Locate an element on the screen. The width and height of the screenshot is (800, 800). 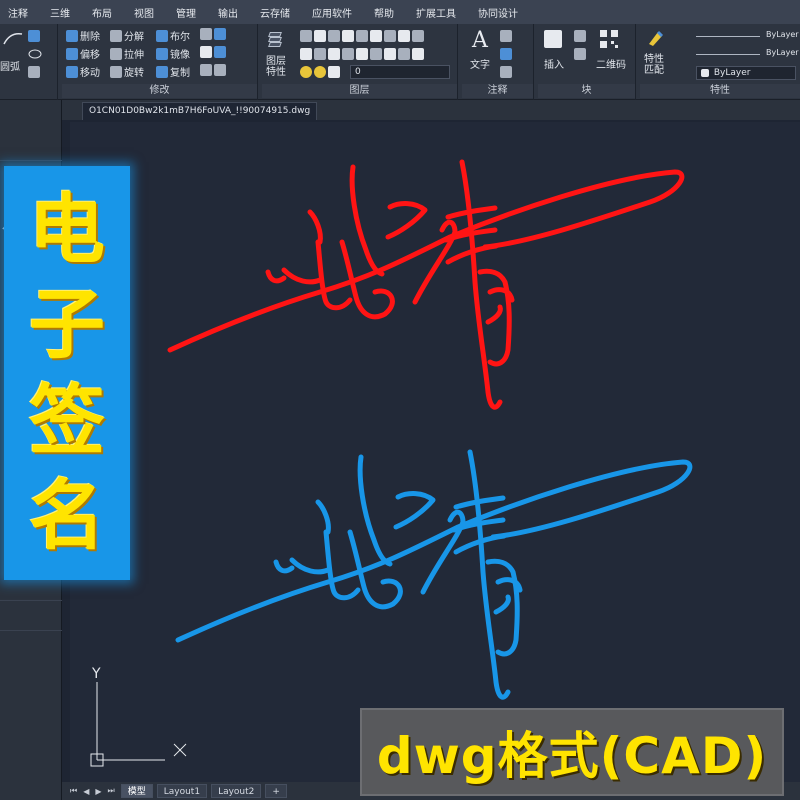
dimension-icon is located at coordinates (507, 36).